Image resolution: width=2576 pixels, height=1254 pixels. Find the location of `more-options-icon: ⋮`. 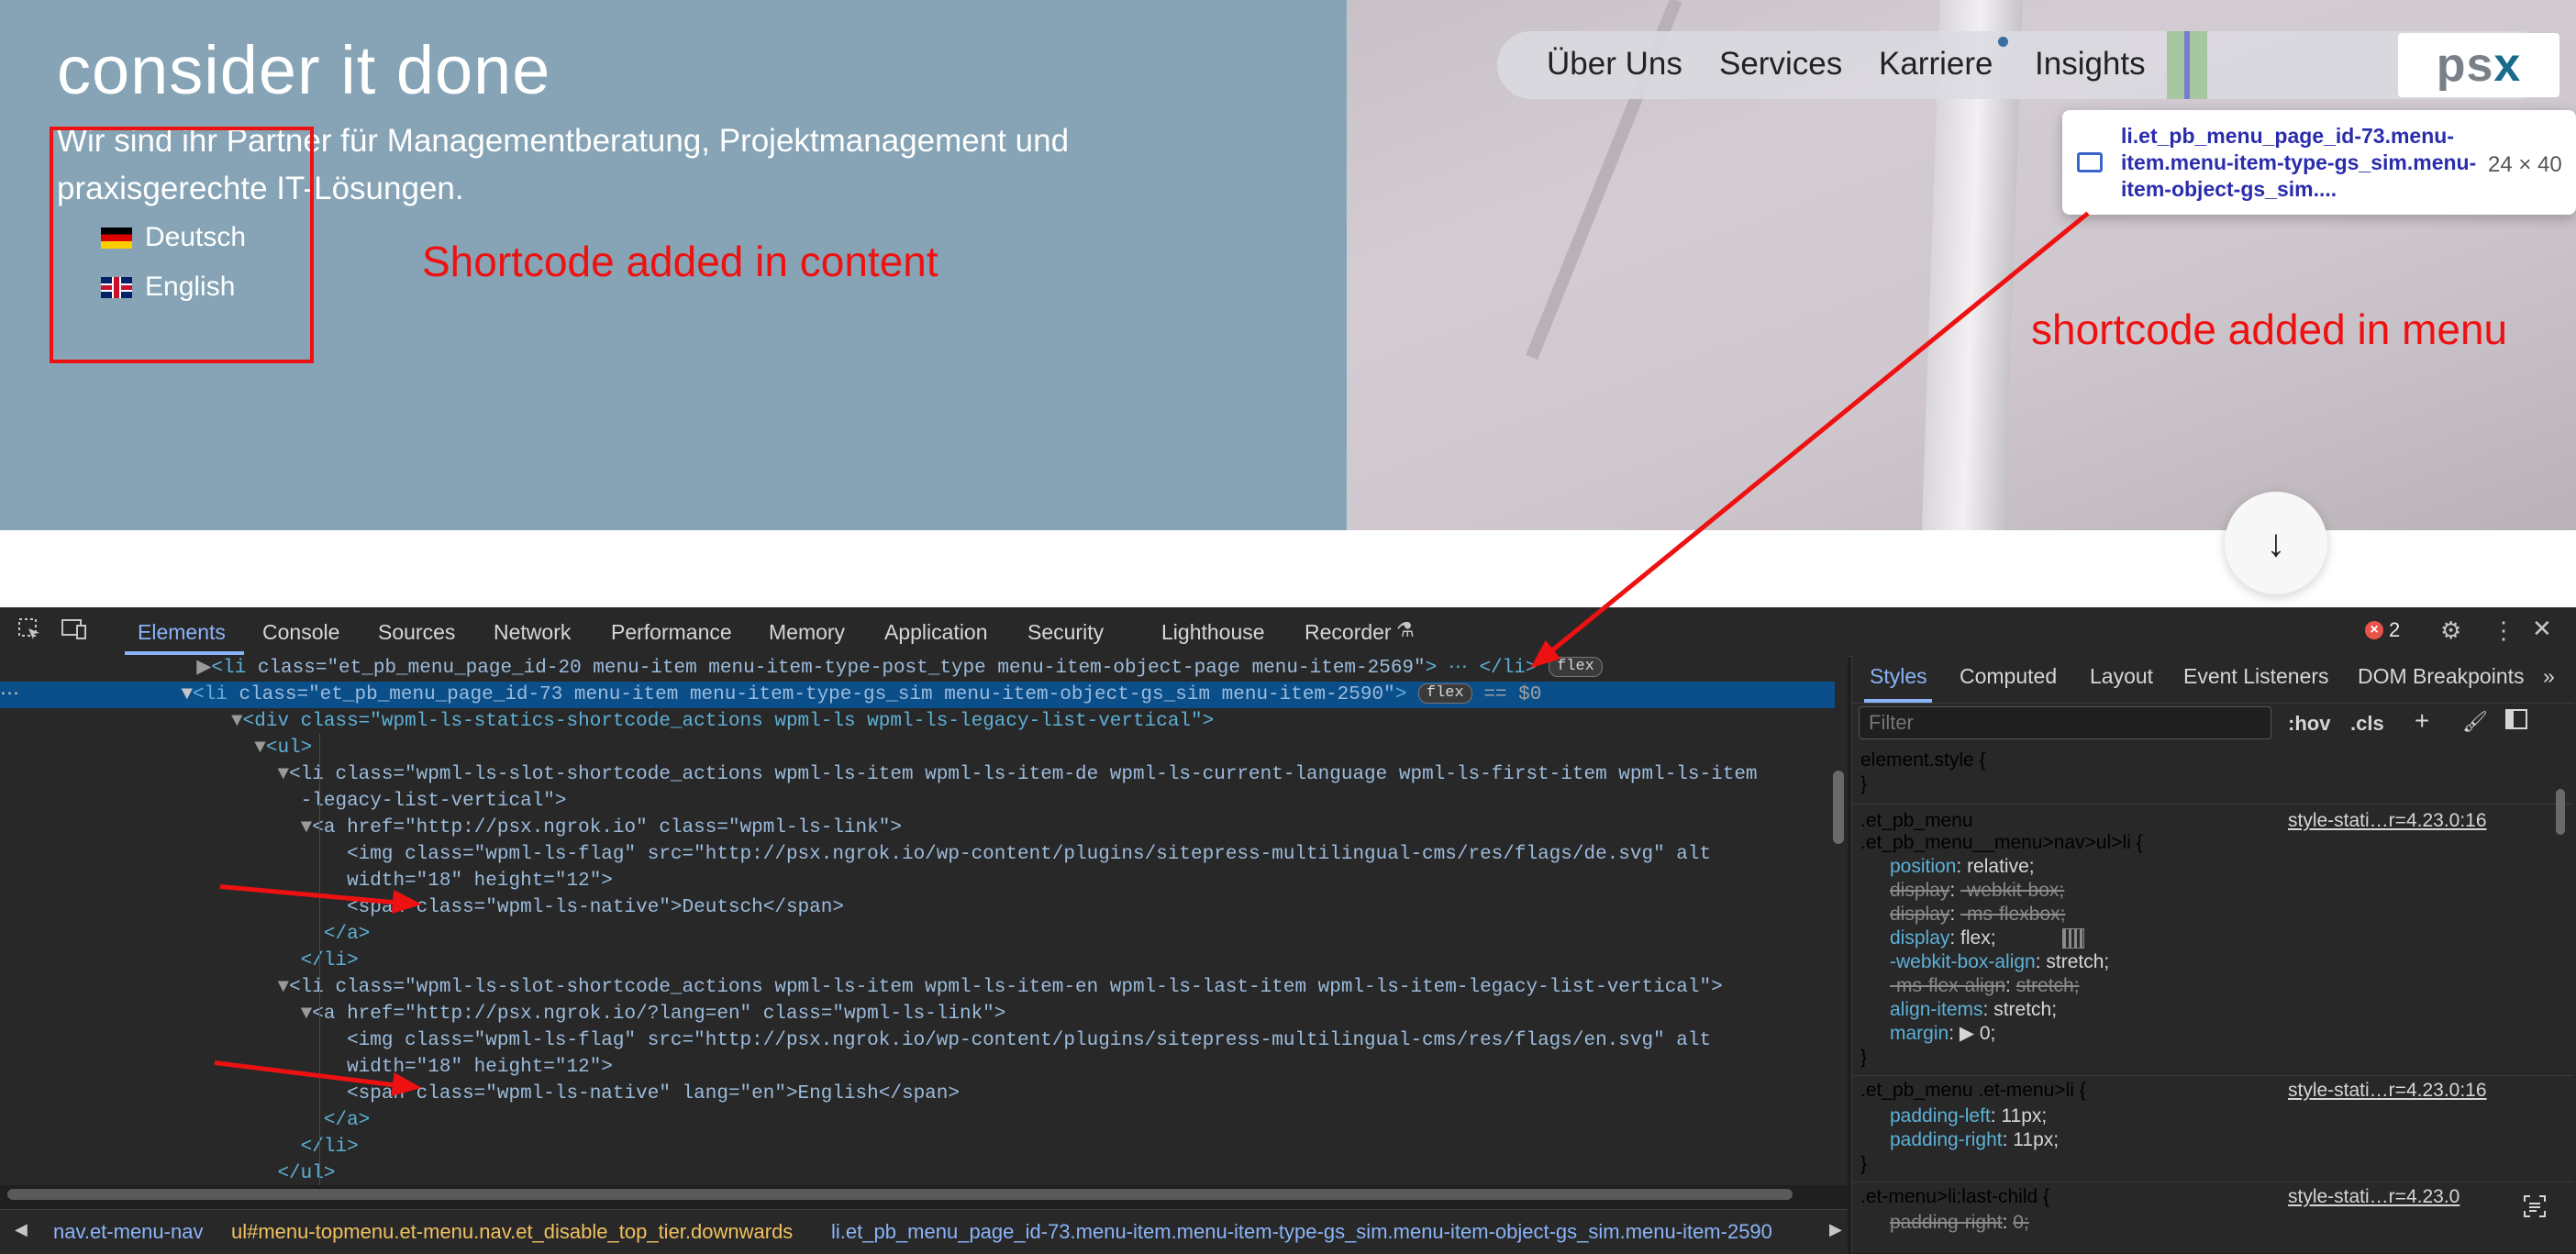

more-options-icon: ⋮ is located at coordinates (2503, 630).